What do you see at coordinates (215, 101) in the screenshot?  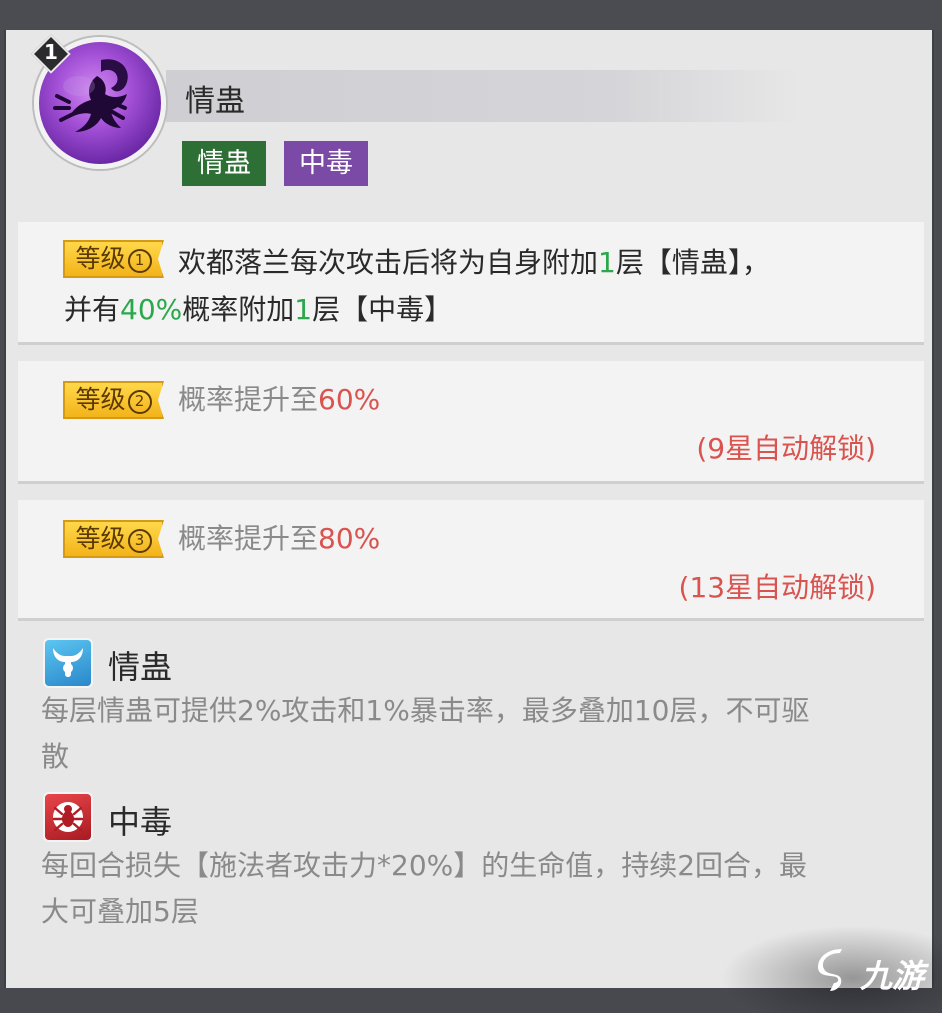 I see `skill-title: 情蛊` at bounding box center [215, 101].